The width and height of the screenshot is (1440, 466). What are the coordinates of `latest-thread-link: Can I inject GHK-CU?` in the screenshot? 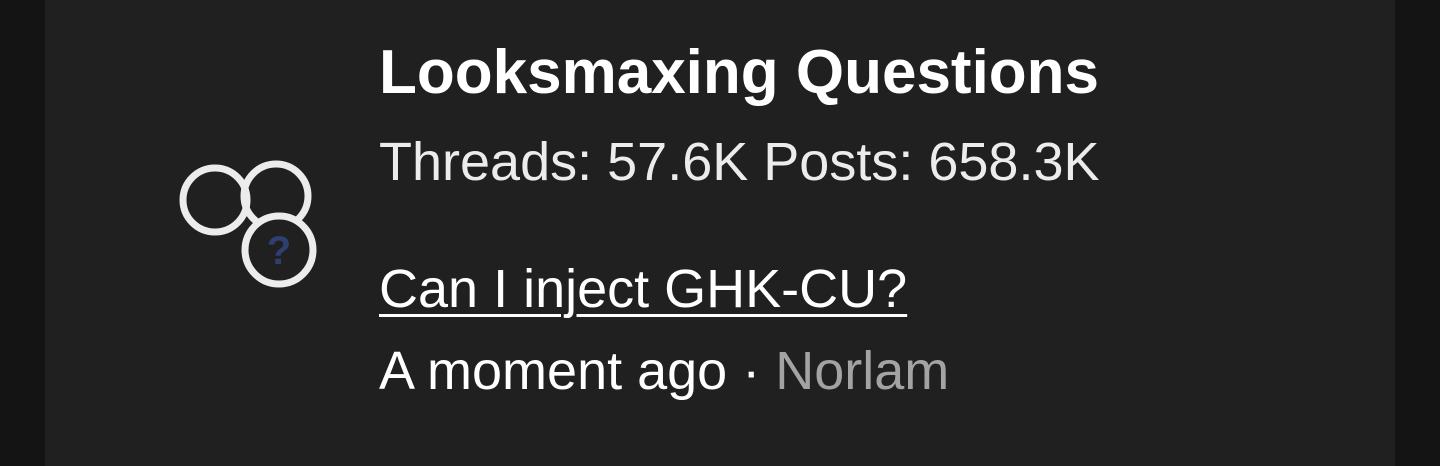 It's located at (643, 289).